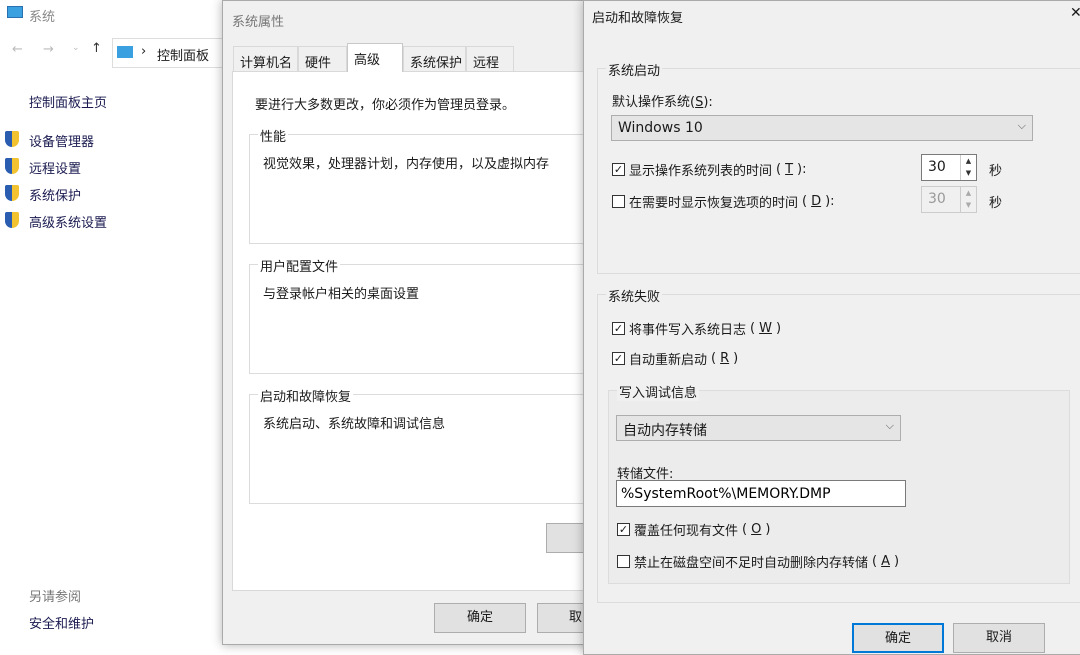 The width and height of the screenshot is (1080, 655). I want to click on forward-button: →, so click(48, 49).